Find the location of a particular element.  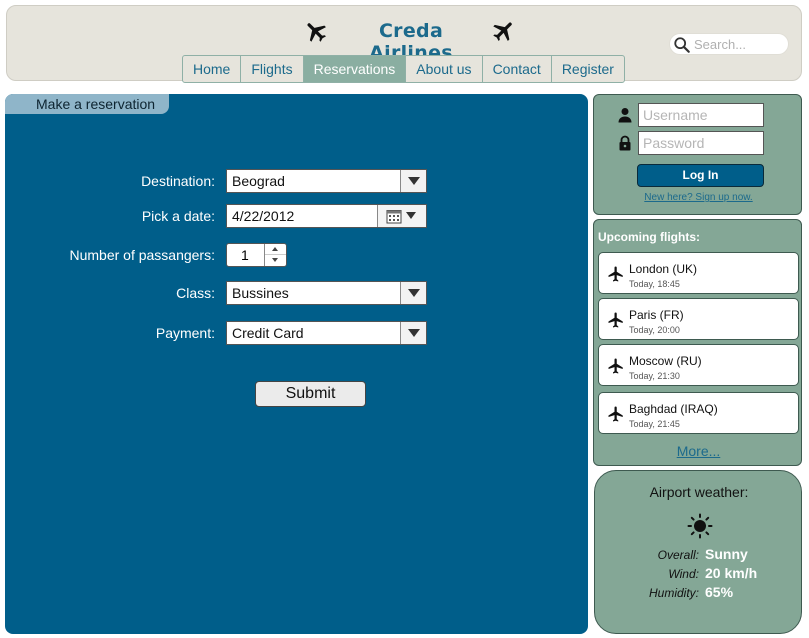

username-input is located at coordinates (701, 115).